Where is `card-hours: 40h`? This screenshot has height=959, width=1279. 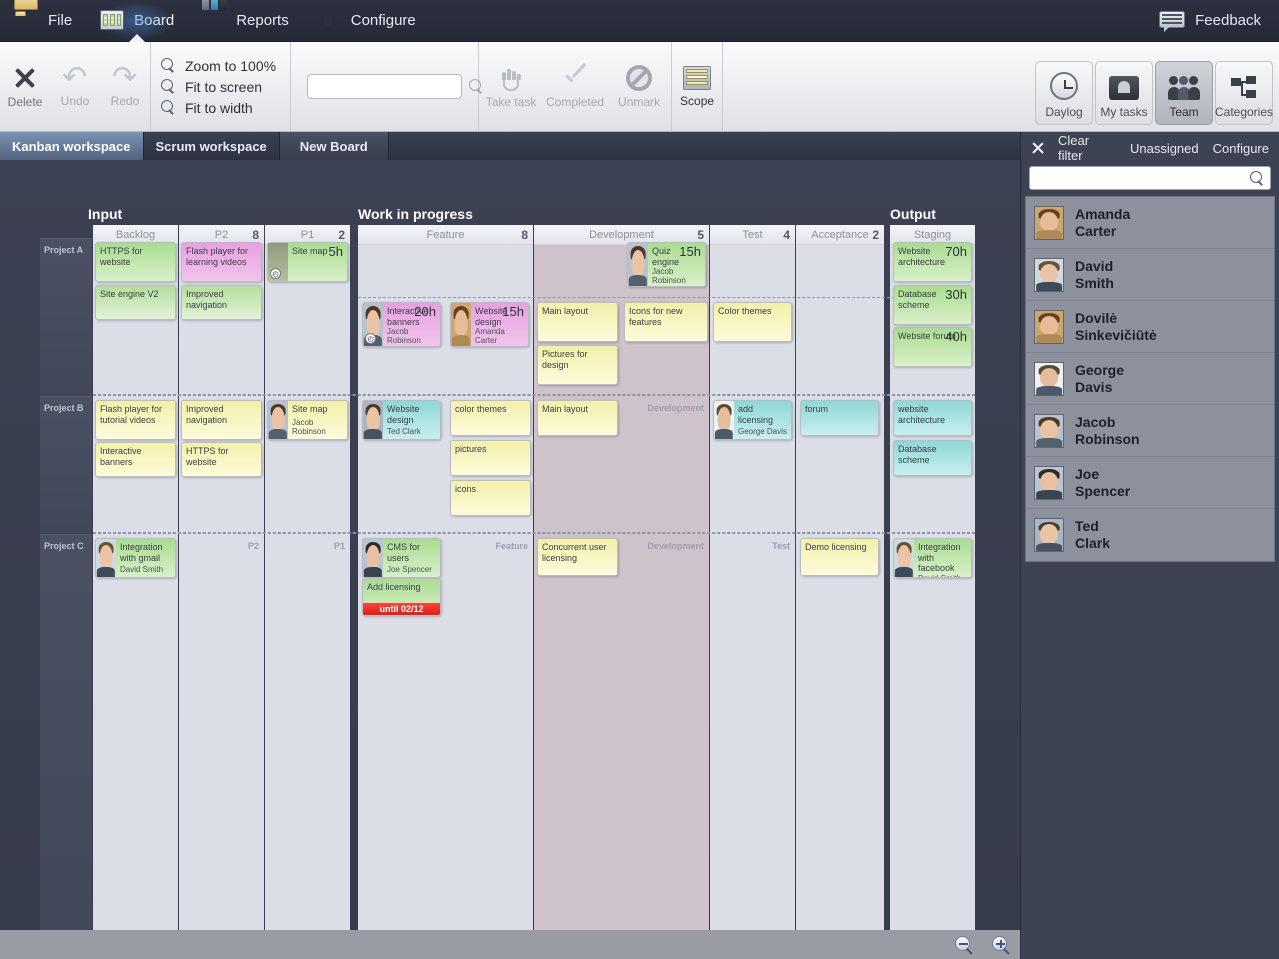
card-hours: 40h is located at coordinates (956, 336).